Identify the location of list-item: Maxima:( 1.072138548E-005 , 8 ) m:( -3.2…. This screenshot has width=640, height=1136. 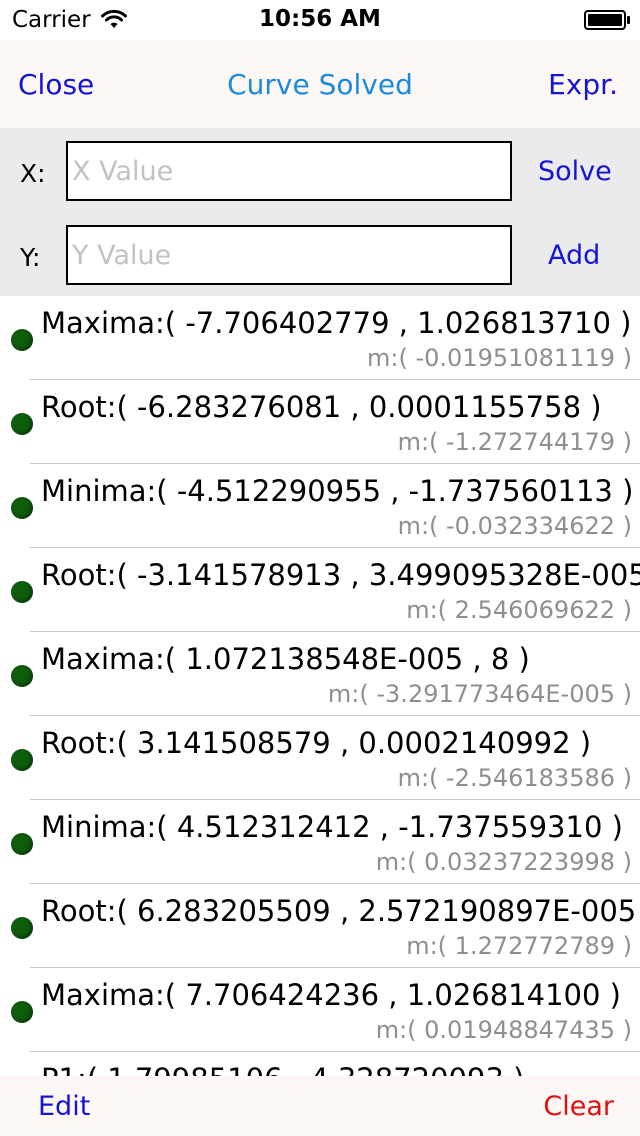
(320, 674).